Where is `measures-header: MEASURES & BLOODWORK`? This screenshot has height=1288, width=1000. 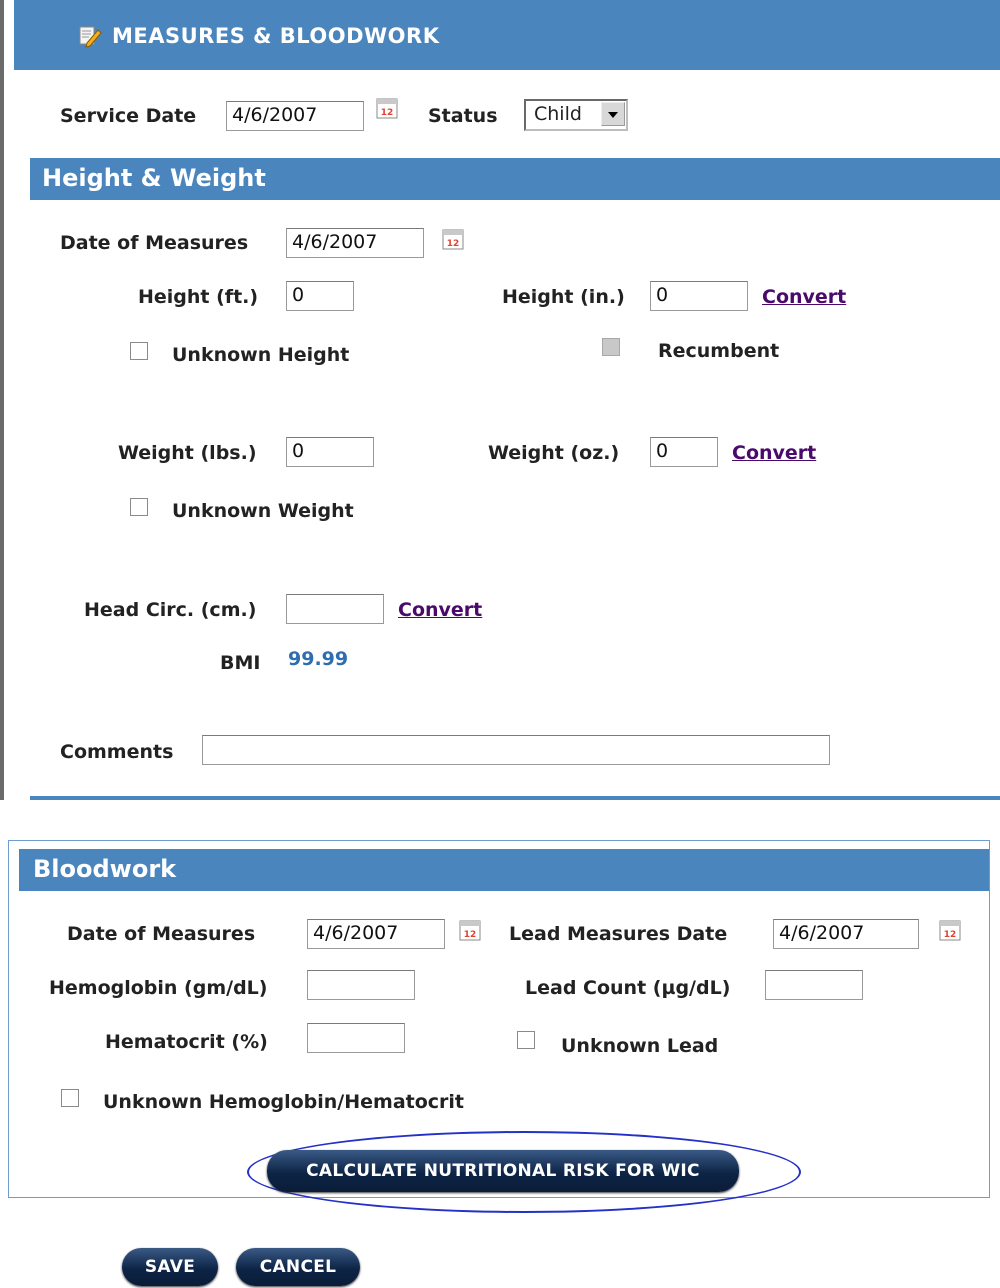 measures-header: MEASURES & BLOODWORK is located at coordinates (507, 35).